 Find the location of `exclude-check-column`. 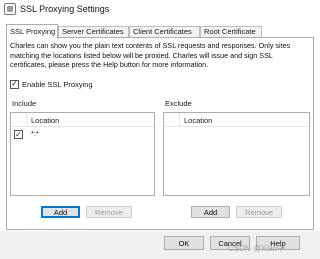

exclude-check-column is located at coordinates (172, 120).